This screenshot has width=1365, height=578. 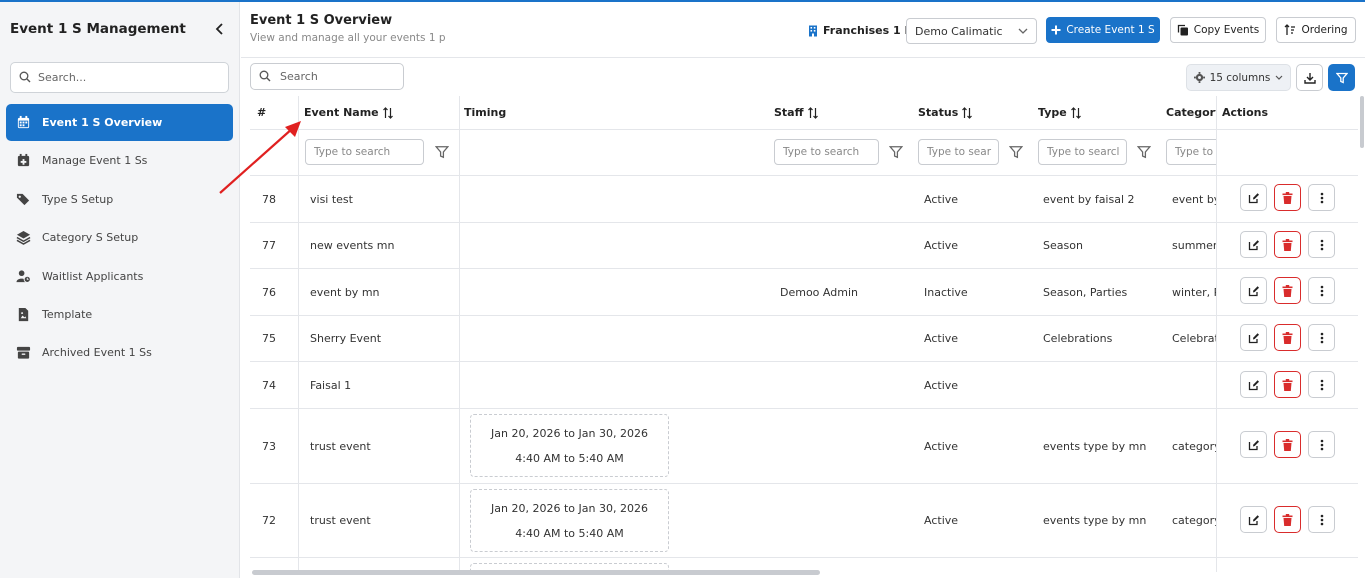 I want to click on timing-times: 4:40 AM to 5:40 AM, so click(x=569, y=533).